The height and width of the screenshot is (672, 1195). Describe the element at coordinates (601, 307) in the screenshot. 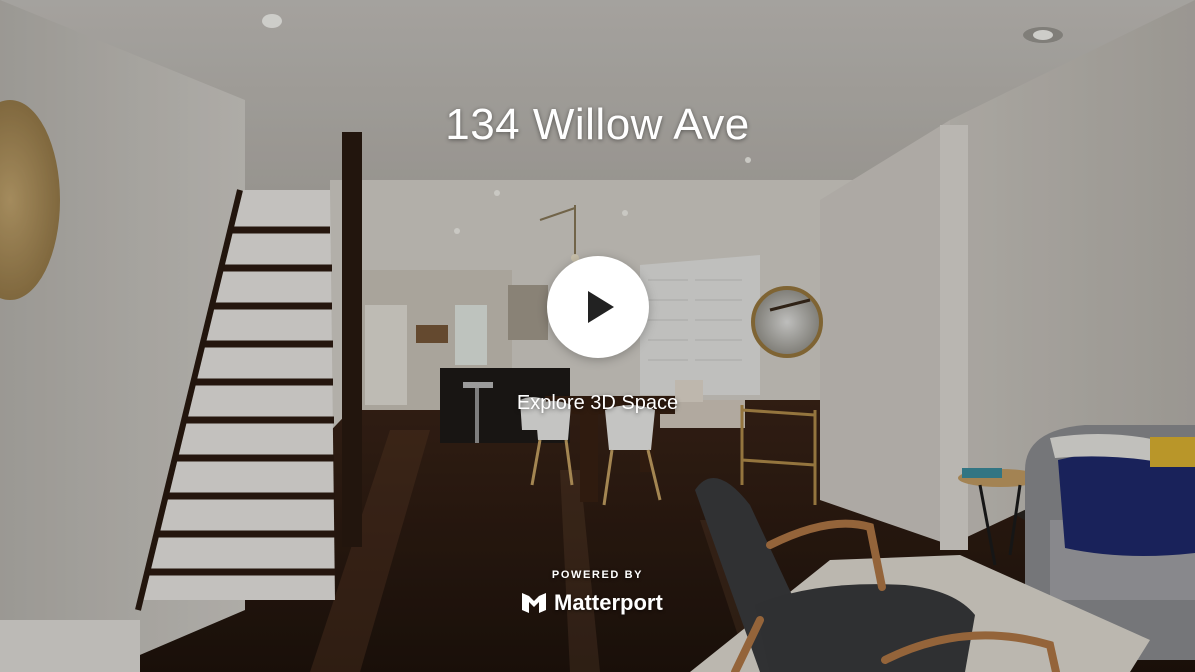

I see `play-icon` at that location.